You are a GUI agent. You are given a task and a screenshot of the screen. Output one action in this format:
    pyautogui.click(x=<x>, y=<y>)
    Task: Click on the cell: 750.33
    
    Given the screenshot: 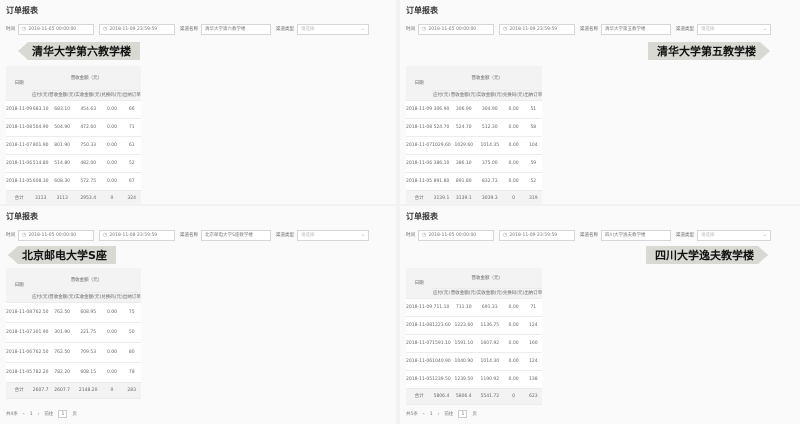 What is the action you would take?
    pyautogui.click(x=88, y=145)
    